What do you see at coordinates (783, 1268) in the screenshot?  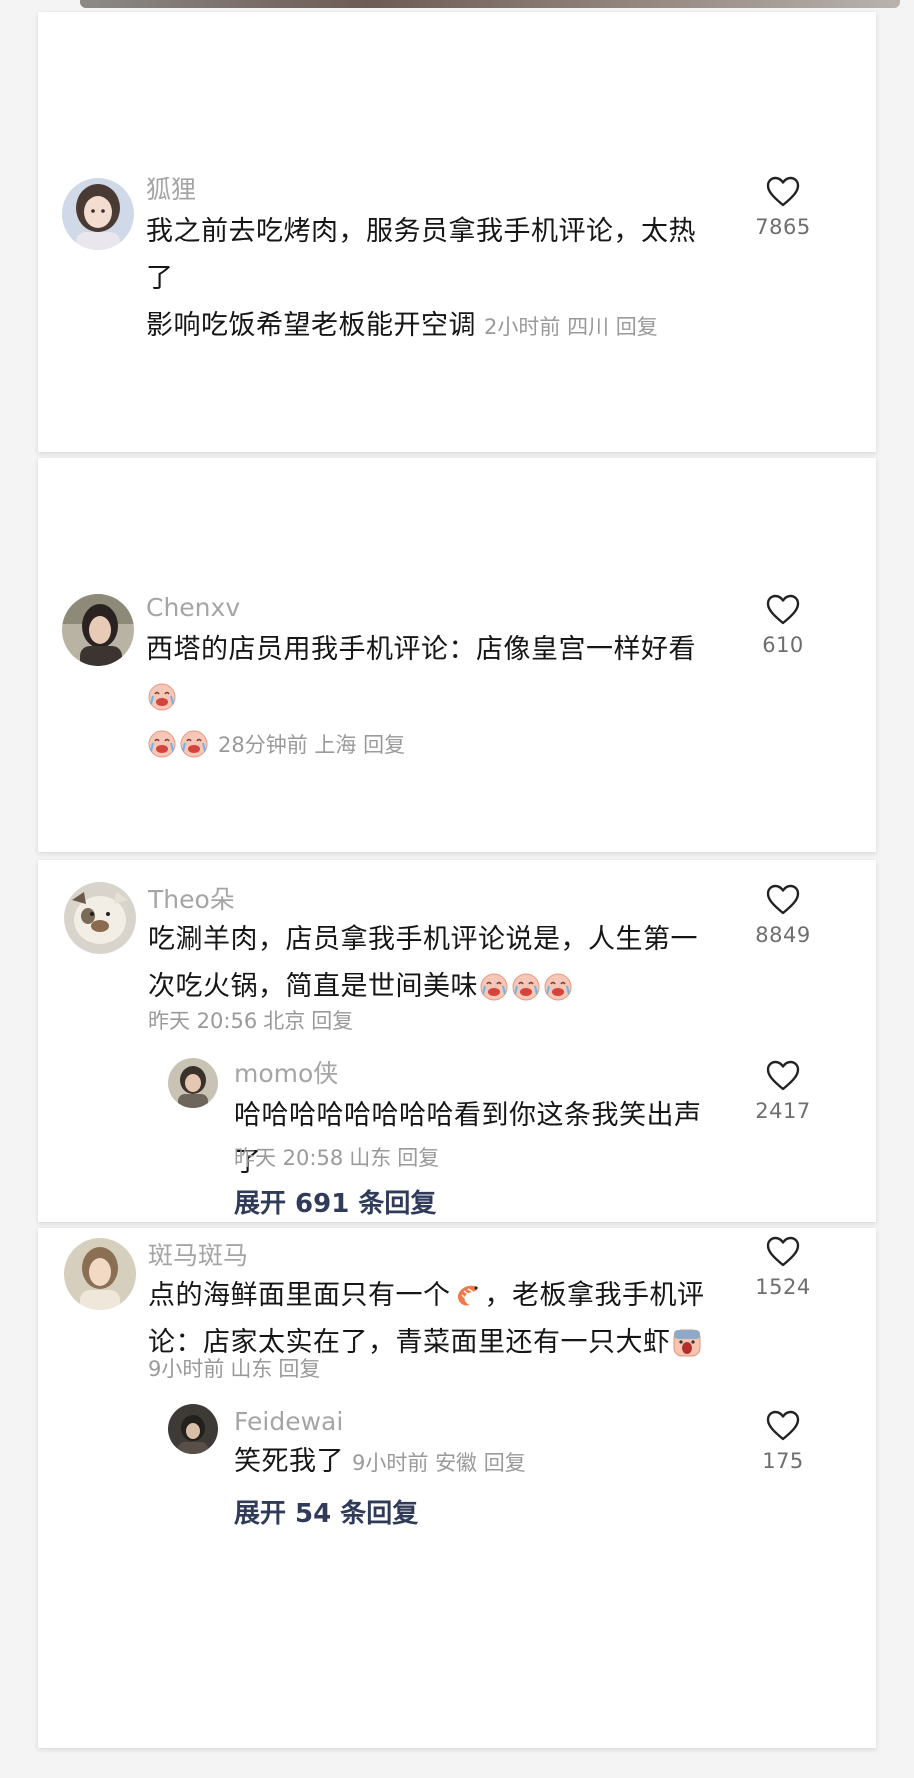 I see `like-button: 1524` at bounding box center [783, 1268].